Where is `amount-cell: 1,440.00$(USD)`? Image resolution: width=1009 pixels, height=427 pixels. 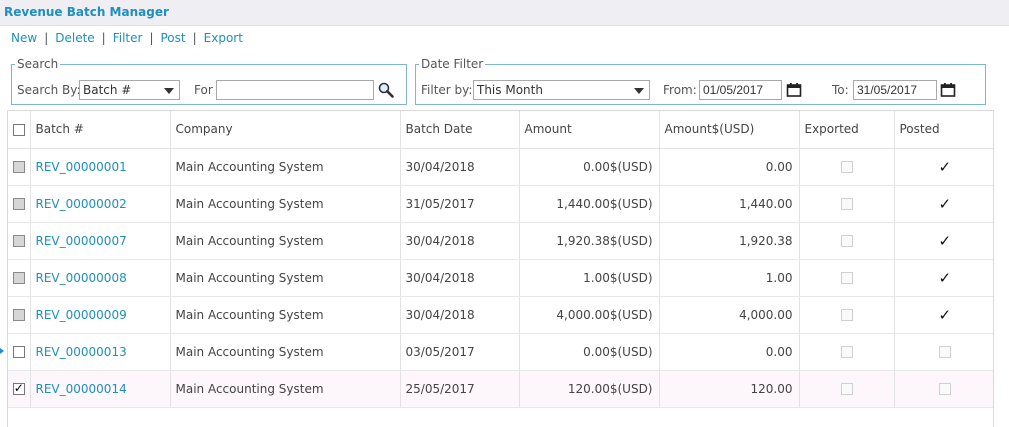
amount-cell: 1,440.00$(USD) is located at coordinates (589, 204).